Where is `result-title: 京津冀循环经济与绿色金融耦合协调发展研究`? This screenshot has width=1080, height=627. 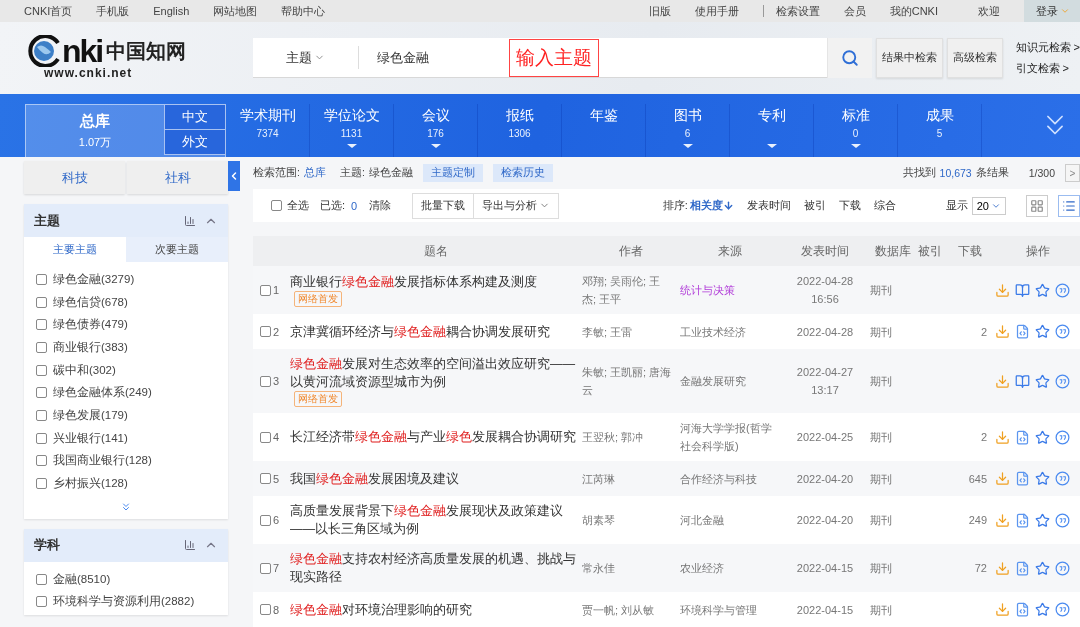
result-title: 京津冀循环经济与绿色金融耦合协调发展研究 is located at coordinates (422, 331).